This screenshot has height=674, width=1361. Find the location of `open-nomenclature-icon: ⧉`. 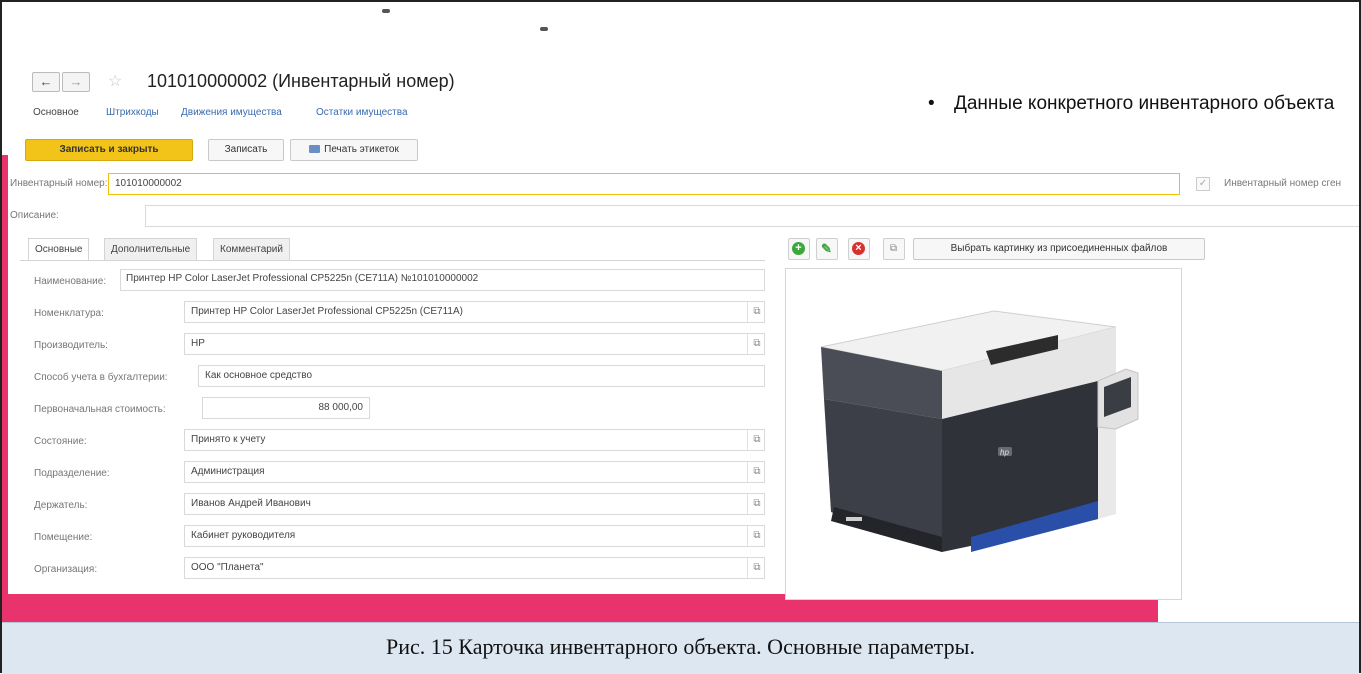

open-nomenclature-icon: ⧉ is located at coordinates (756, 312).